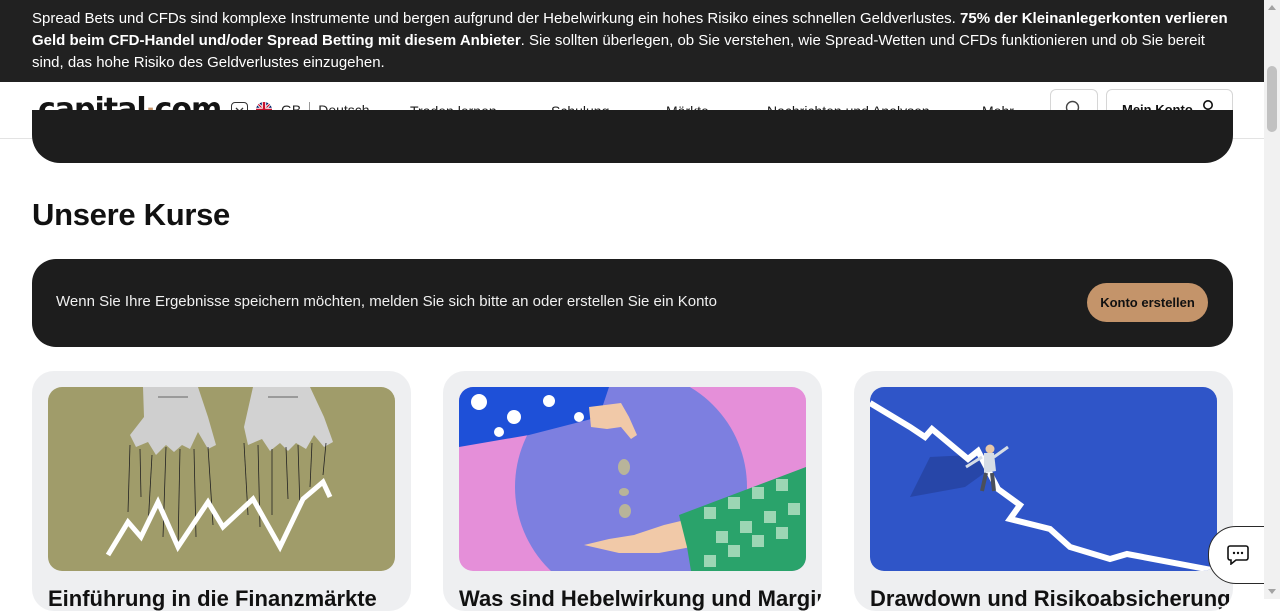  What do you see at coordinates (1043, 479) in the screenshot?
I see `course-image-balance-line` at bounding box center [1043, 479].